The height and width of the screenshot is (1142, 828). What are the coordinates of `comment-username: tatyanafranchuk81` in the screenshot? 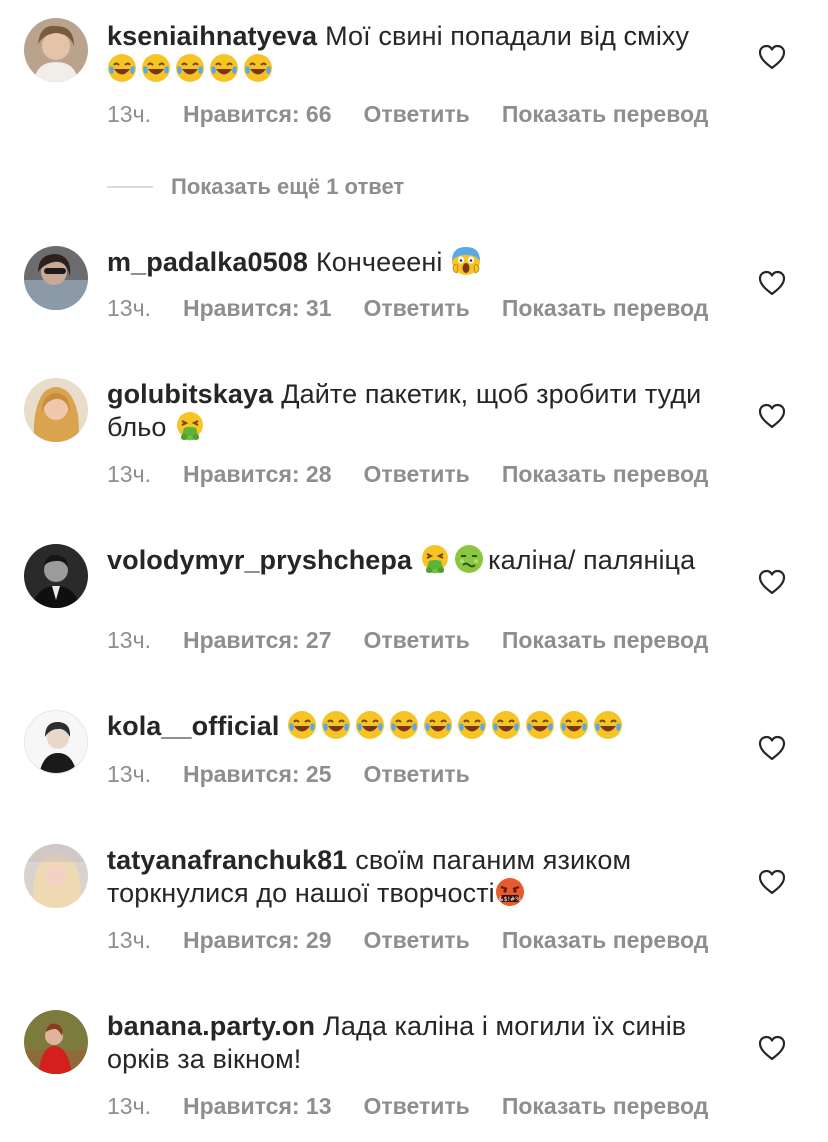 It's located at (227, 860).